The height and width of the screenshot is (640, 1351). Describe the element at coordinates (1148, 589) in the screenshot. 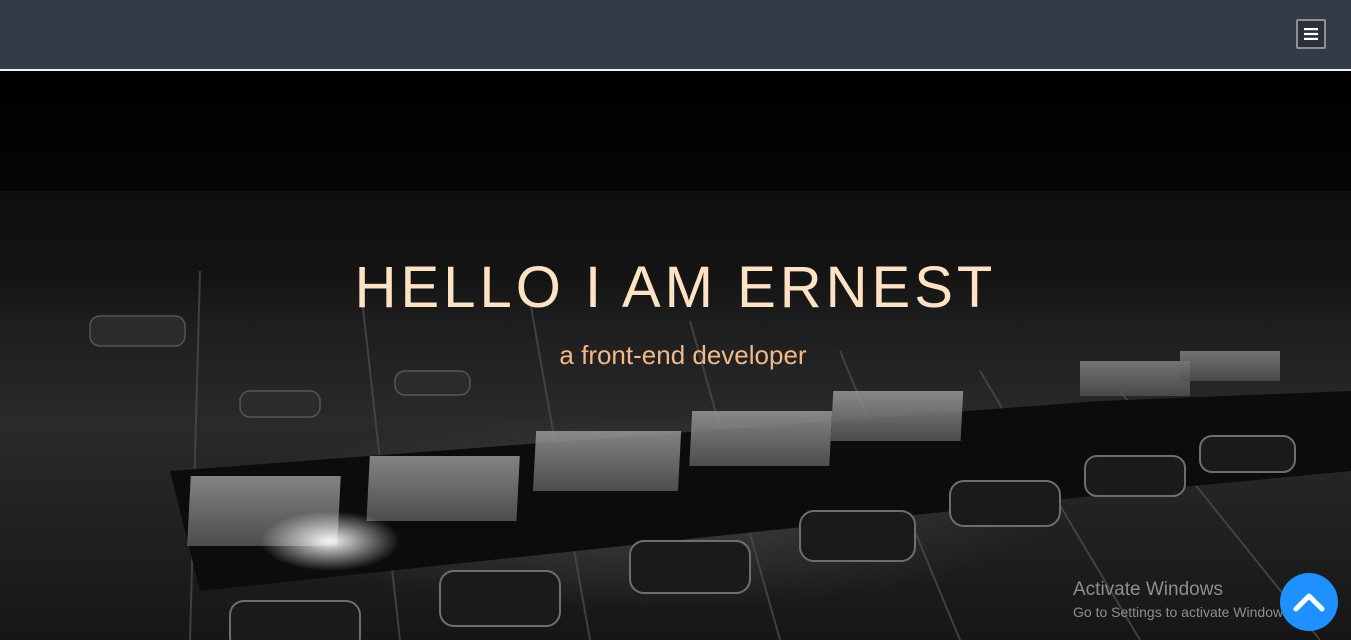

I see `watermark-title: Activate Windows` at that location.